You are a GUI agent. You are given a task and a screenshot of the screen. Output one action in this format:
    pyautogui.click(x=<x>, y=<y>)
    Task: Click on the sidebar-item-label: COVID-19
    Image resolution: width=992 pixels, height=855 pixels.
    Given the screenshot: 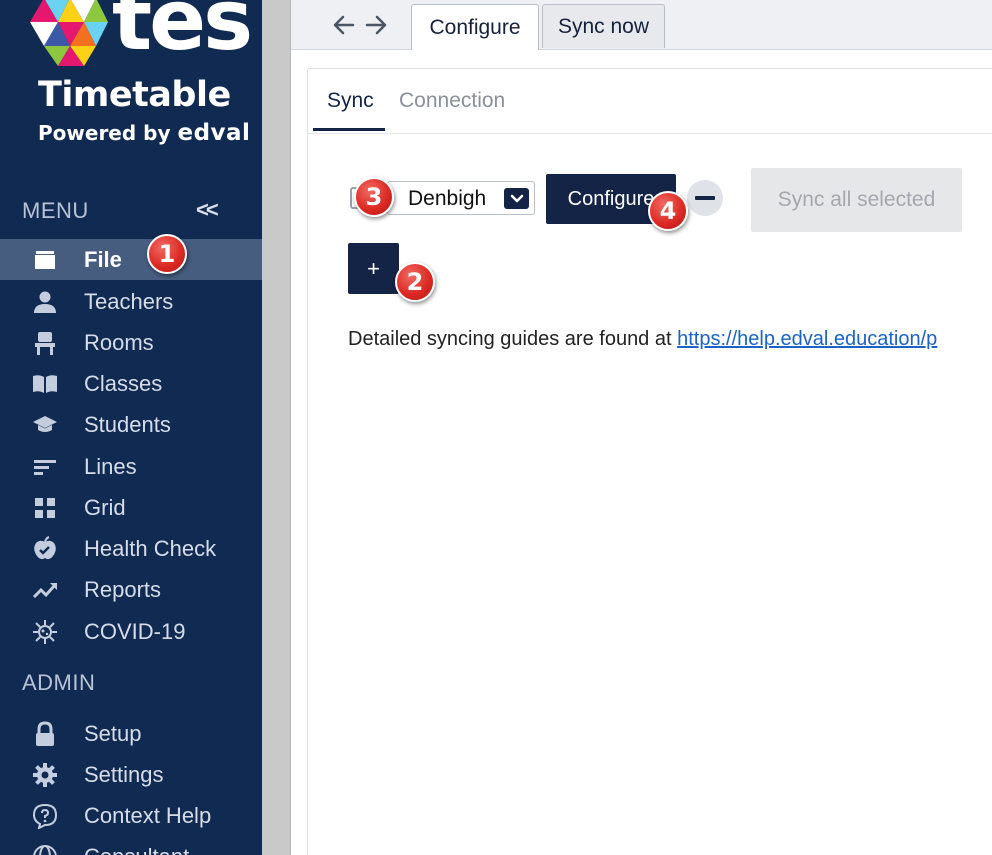 What is the action you would take?
    pyautogui.click(x=135, y=631)
    